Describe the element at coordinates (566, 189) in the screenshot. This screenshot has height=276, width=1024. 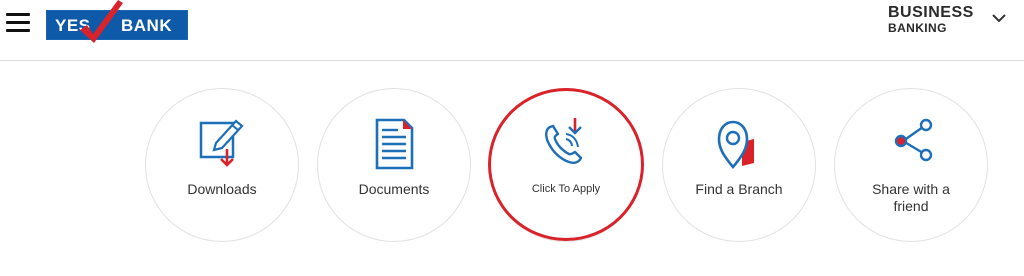
I see `click-to-apply-label: Click To Apply` at that location.